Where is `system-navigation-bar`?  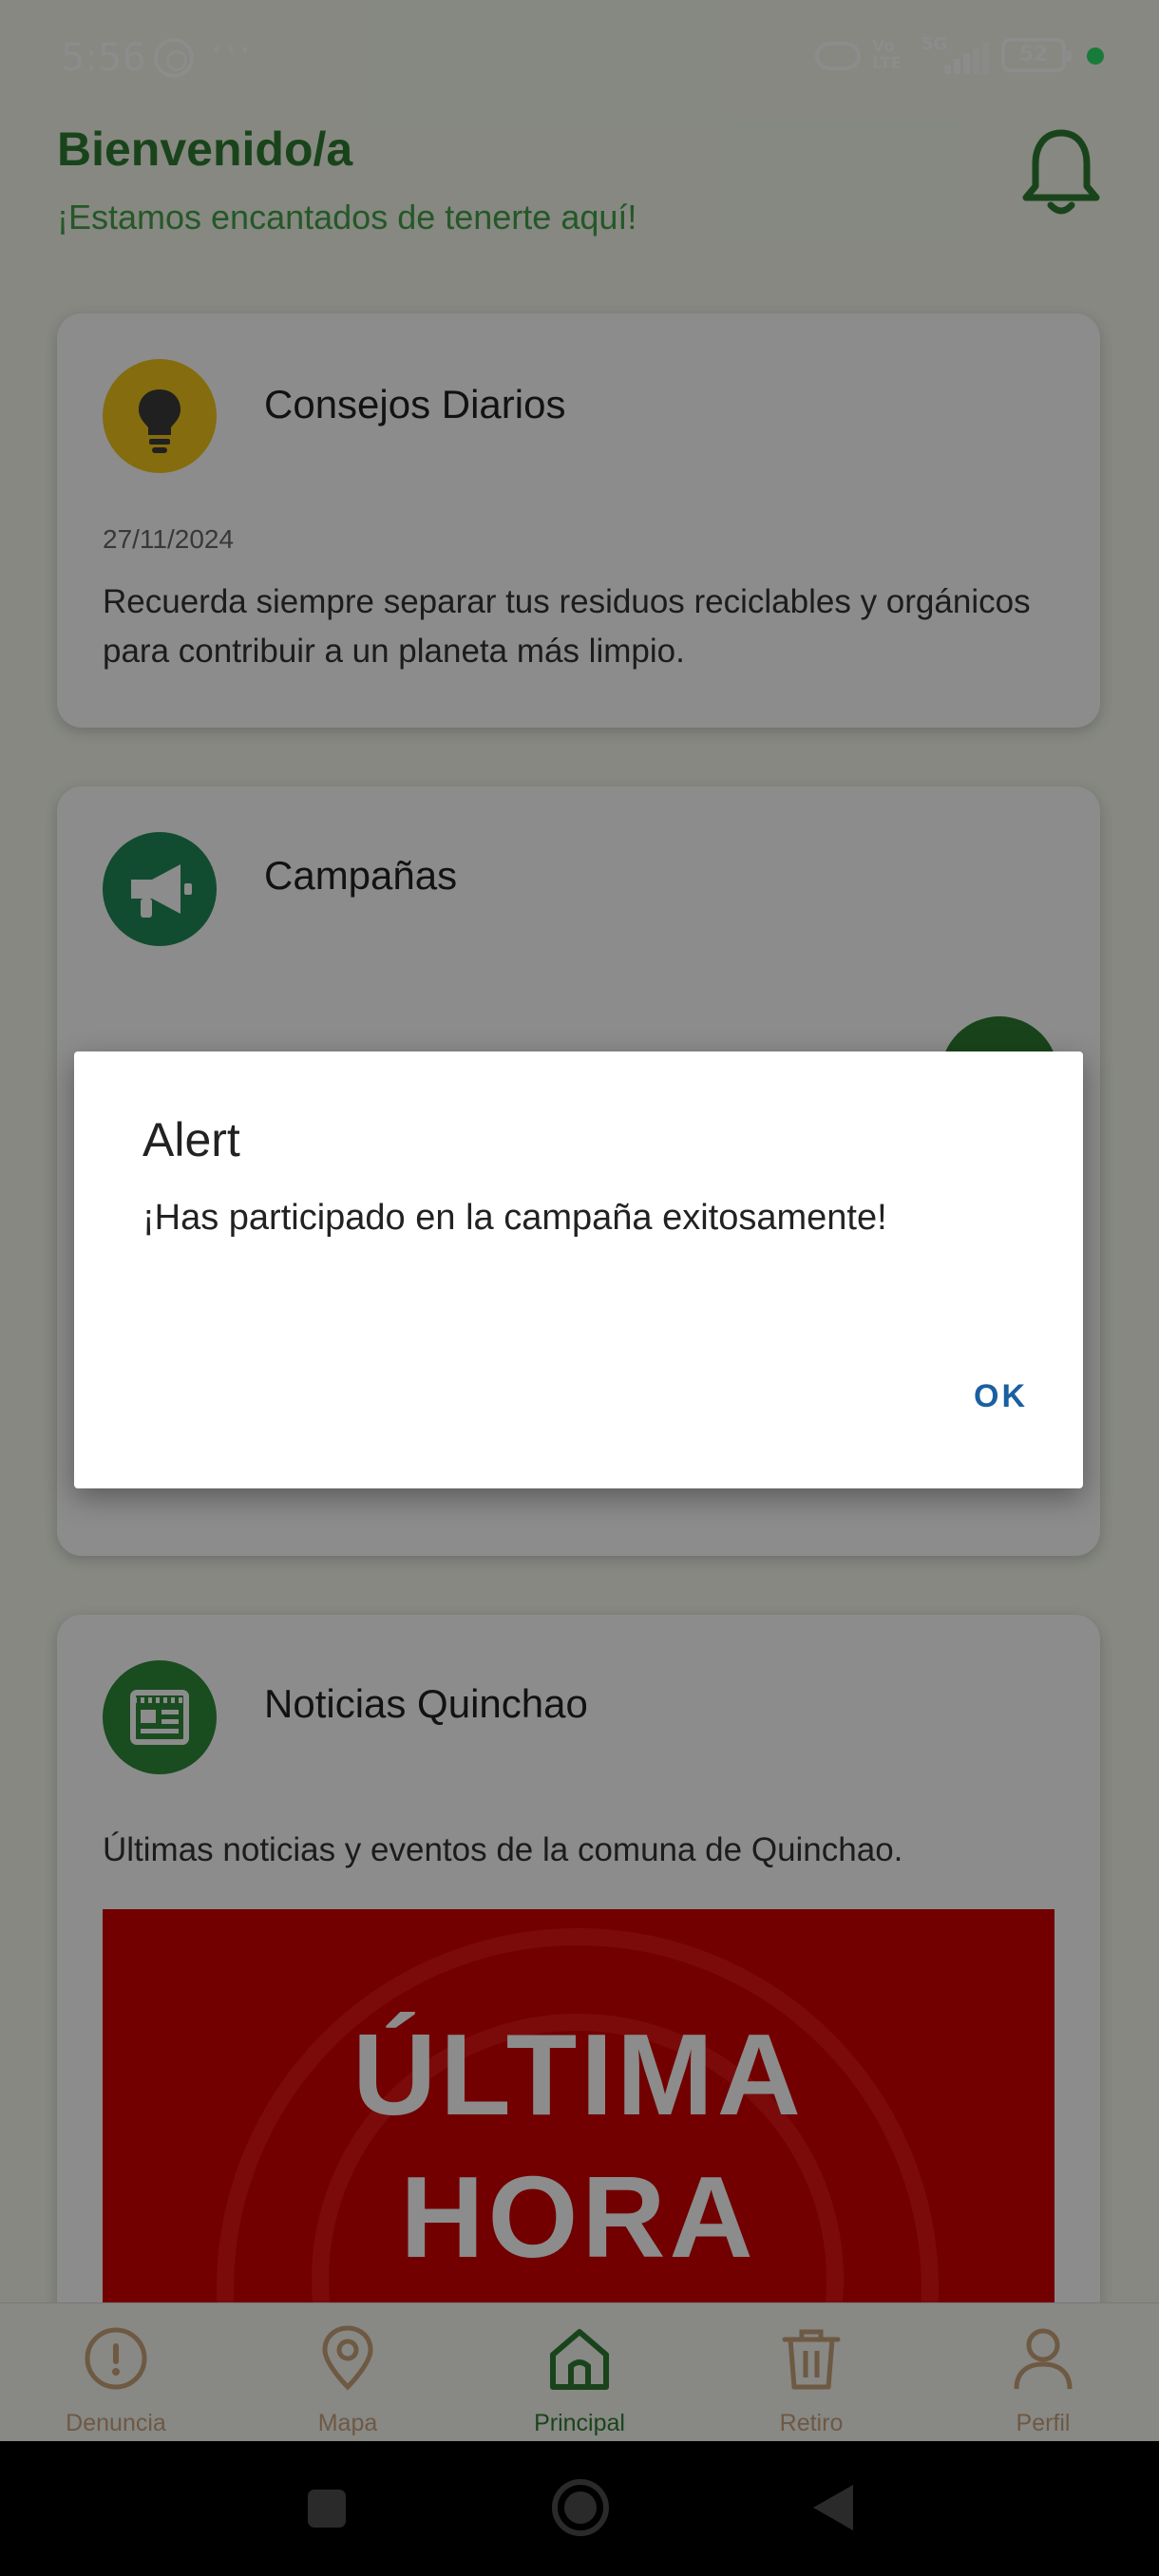 system-navigation-bar is located at coordinates (579, 2508).